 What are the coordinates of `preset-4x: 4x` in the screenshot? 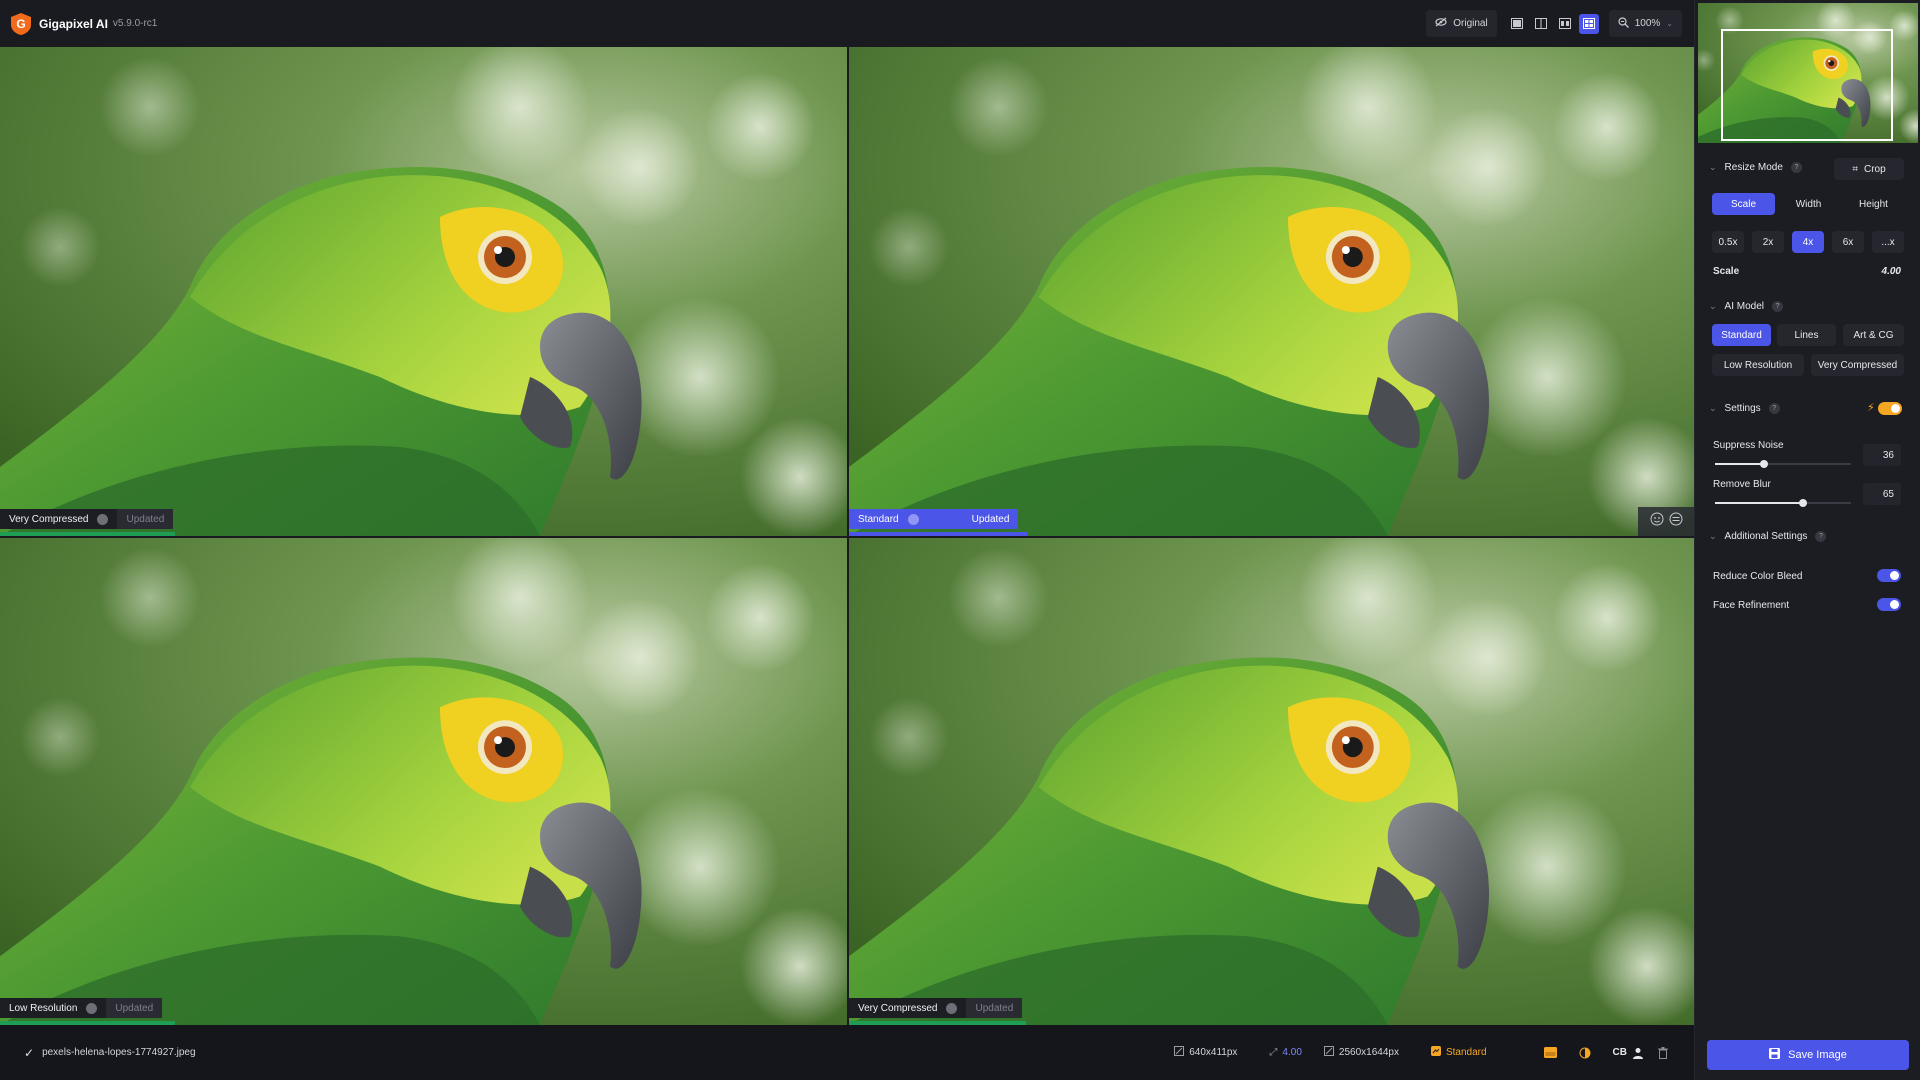 It's located at (1808, 242).